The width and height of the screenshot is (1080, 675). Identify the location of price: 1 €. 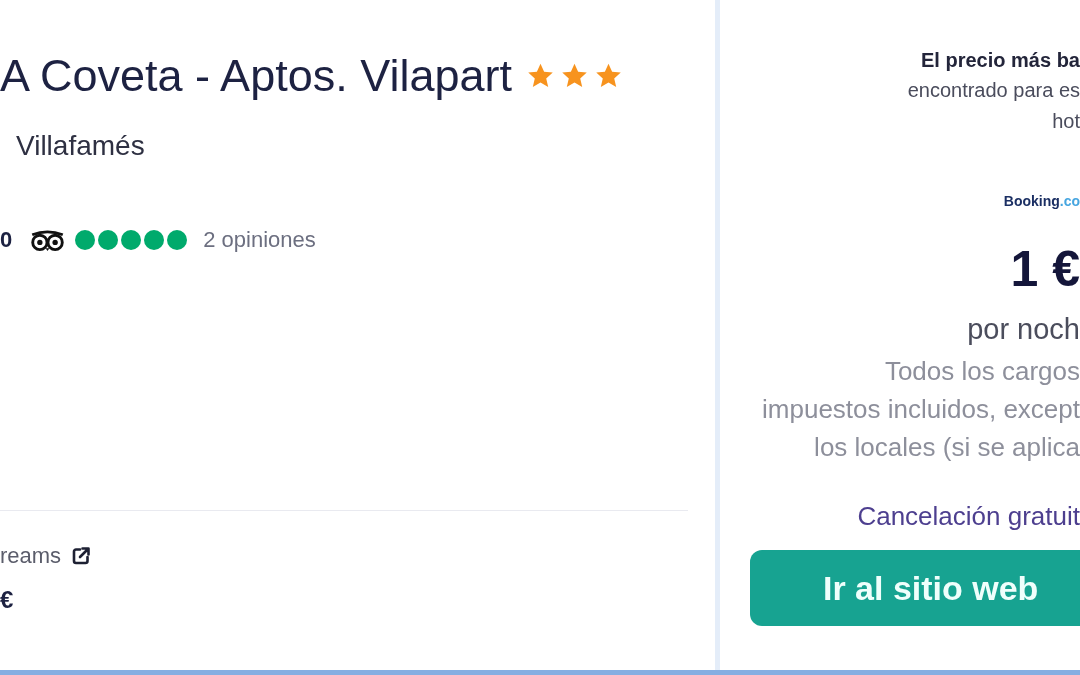
(1045, 269).